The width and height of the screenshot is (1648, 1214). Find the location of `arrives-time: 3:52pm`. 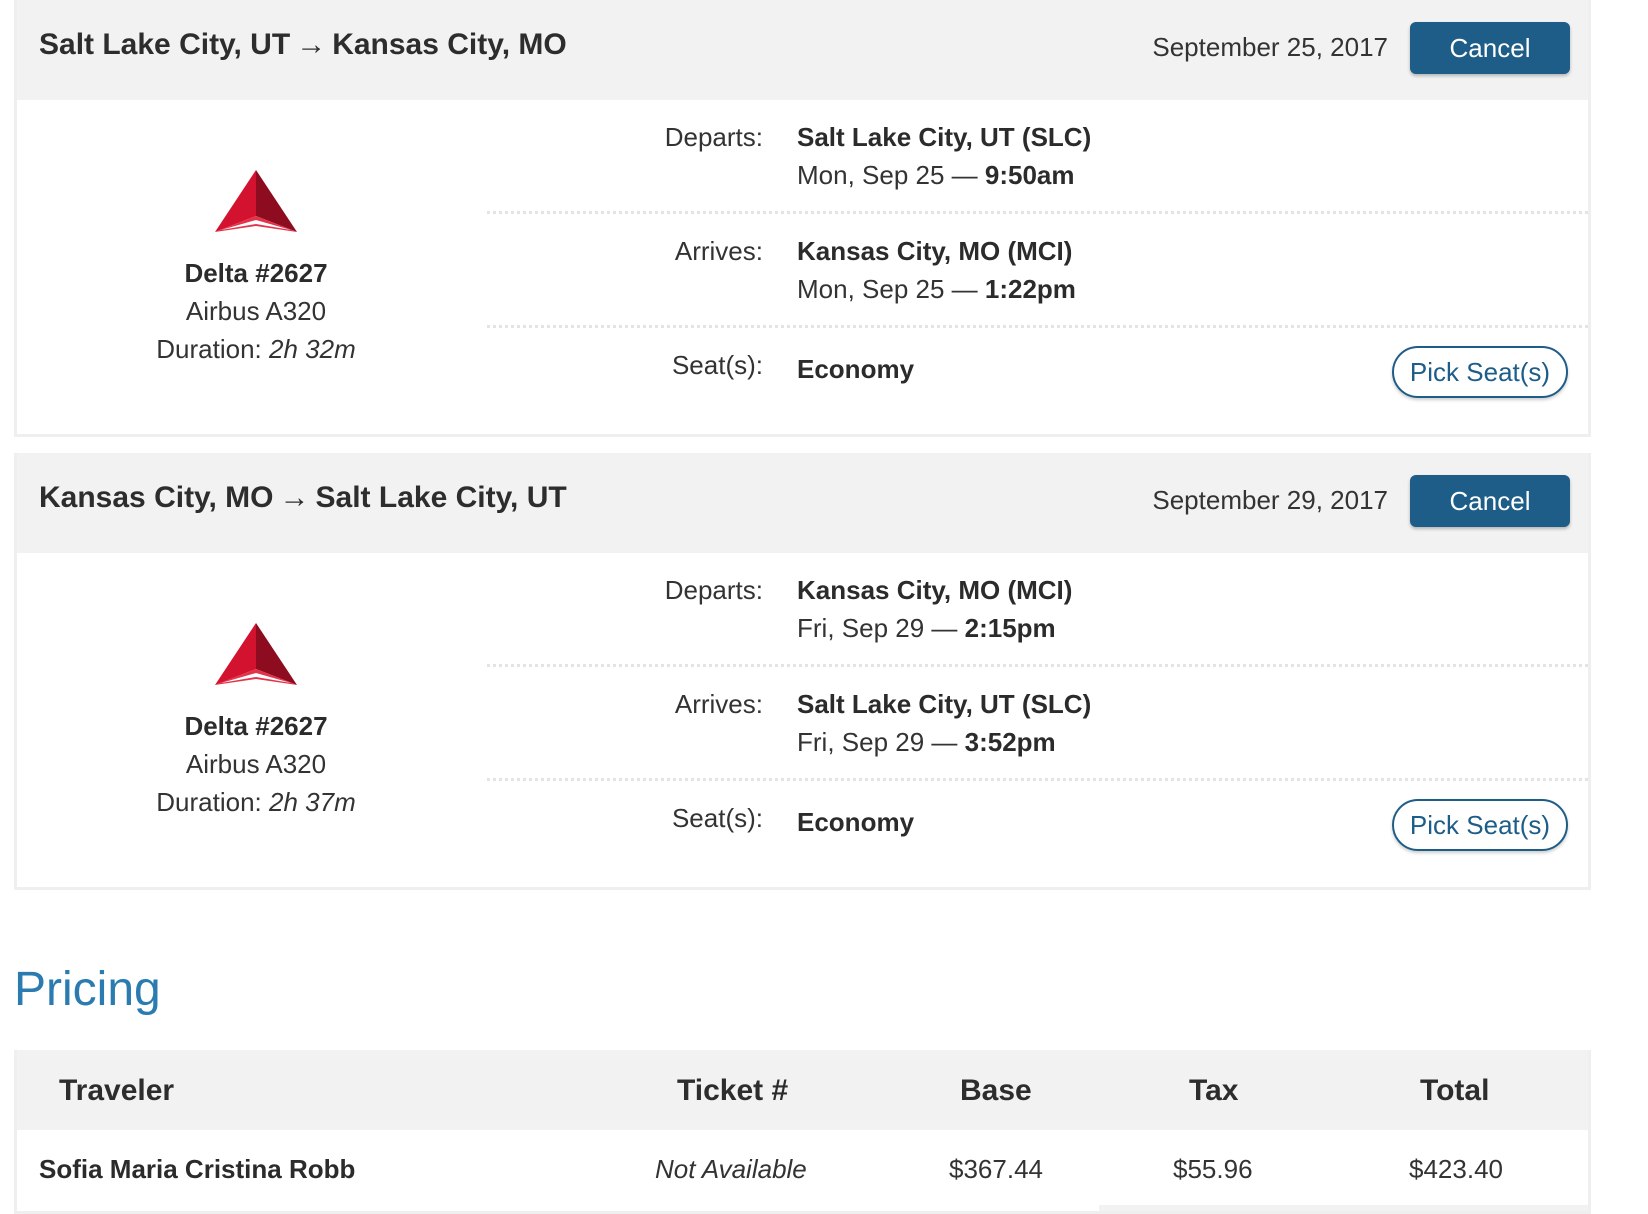

arrives-time: 3:52pm is located at coordinates (1010, 742).